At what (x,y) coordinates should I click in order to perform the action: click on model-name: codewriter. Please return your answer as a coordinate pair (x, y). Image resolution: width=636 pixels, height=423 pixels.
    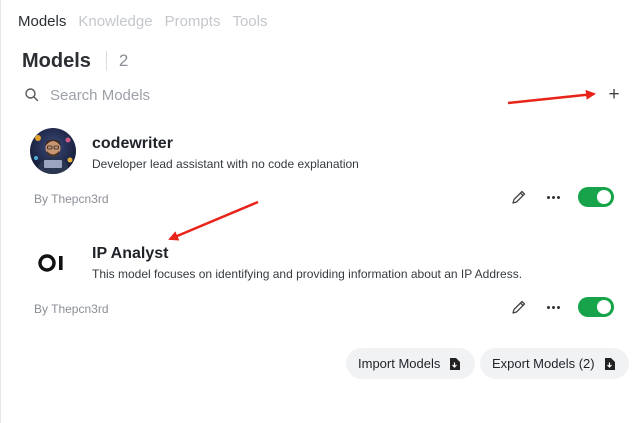
    Looking at the image, I should click on (132, 144).